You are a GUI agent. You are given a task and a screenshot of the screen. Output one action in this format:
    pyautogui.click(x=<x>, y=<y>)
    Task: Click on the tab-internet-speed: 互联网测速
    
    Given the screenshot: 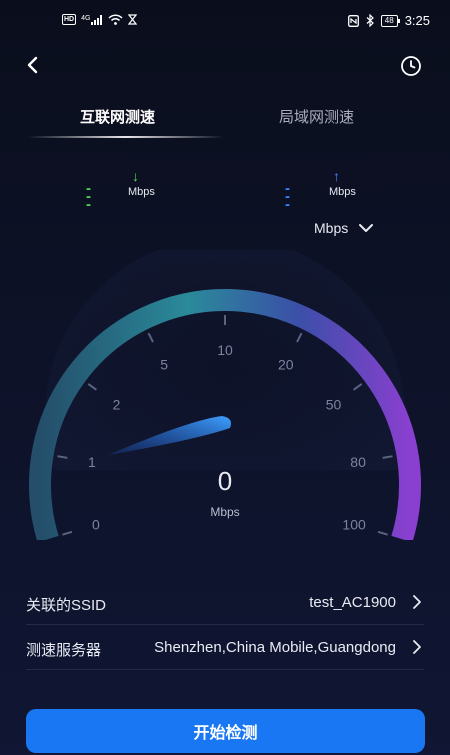 What is the action you would take?
    pyautogui.click(x=117, y=116)
    